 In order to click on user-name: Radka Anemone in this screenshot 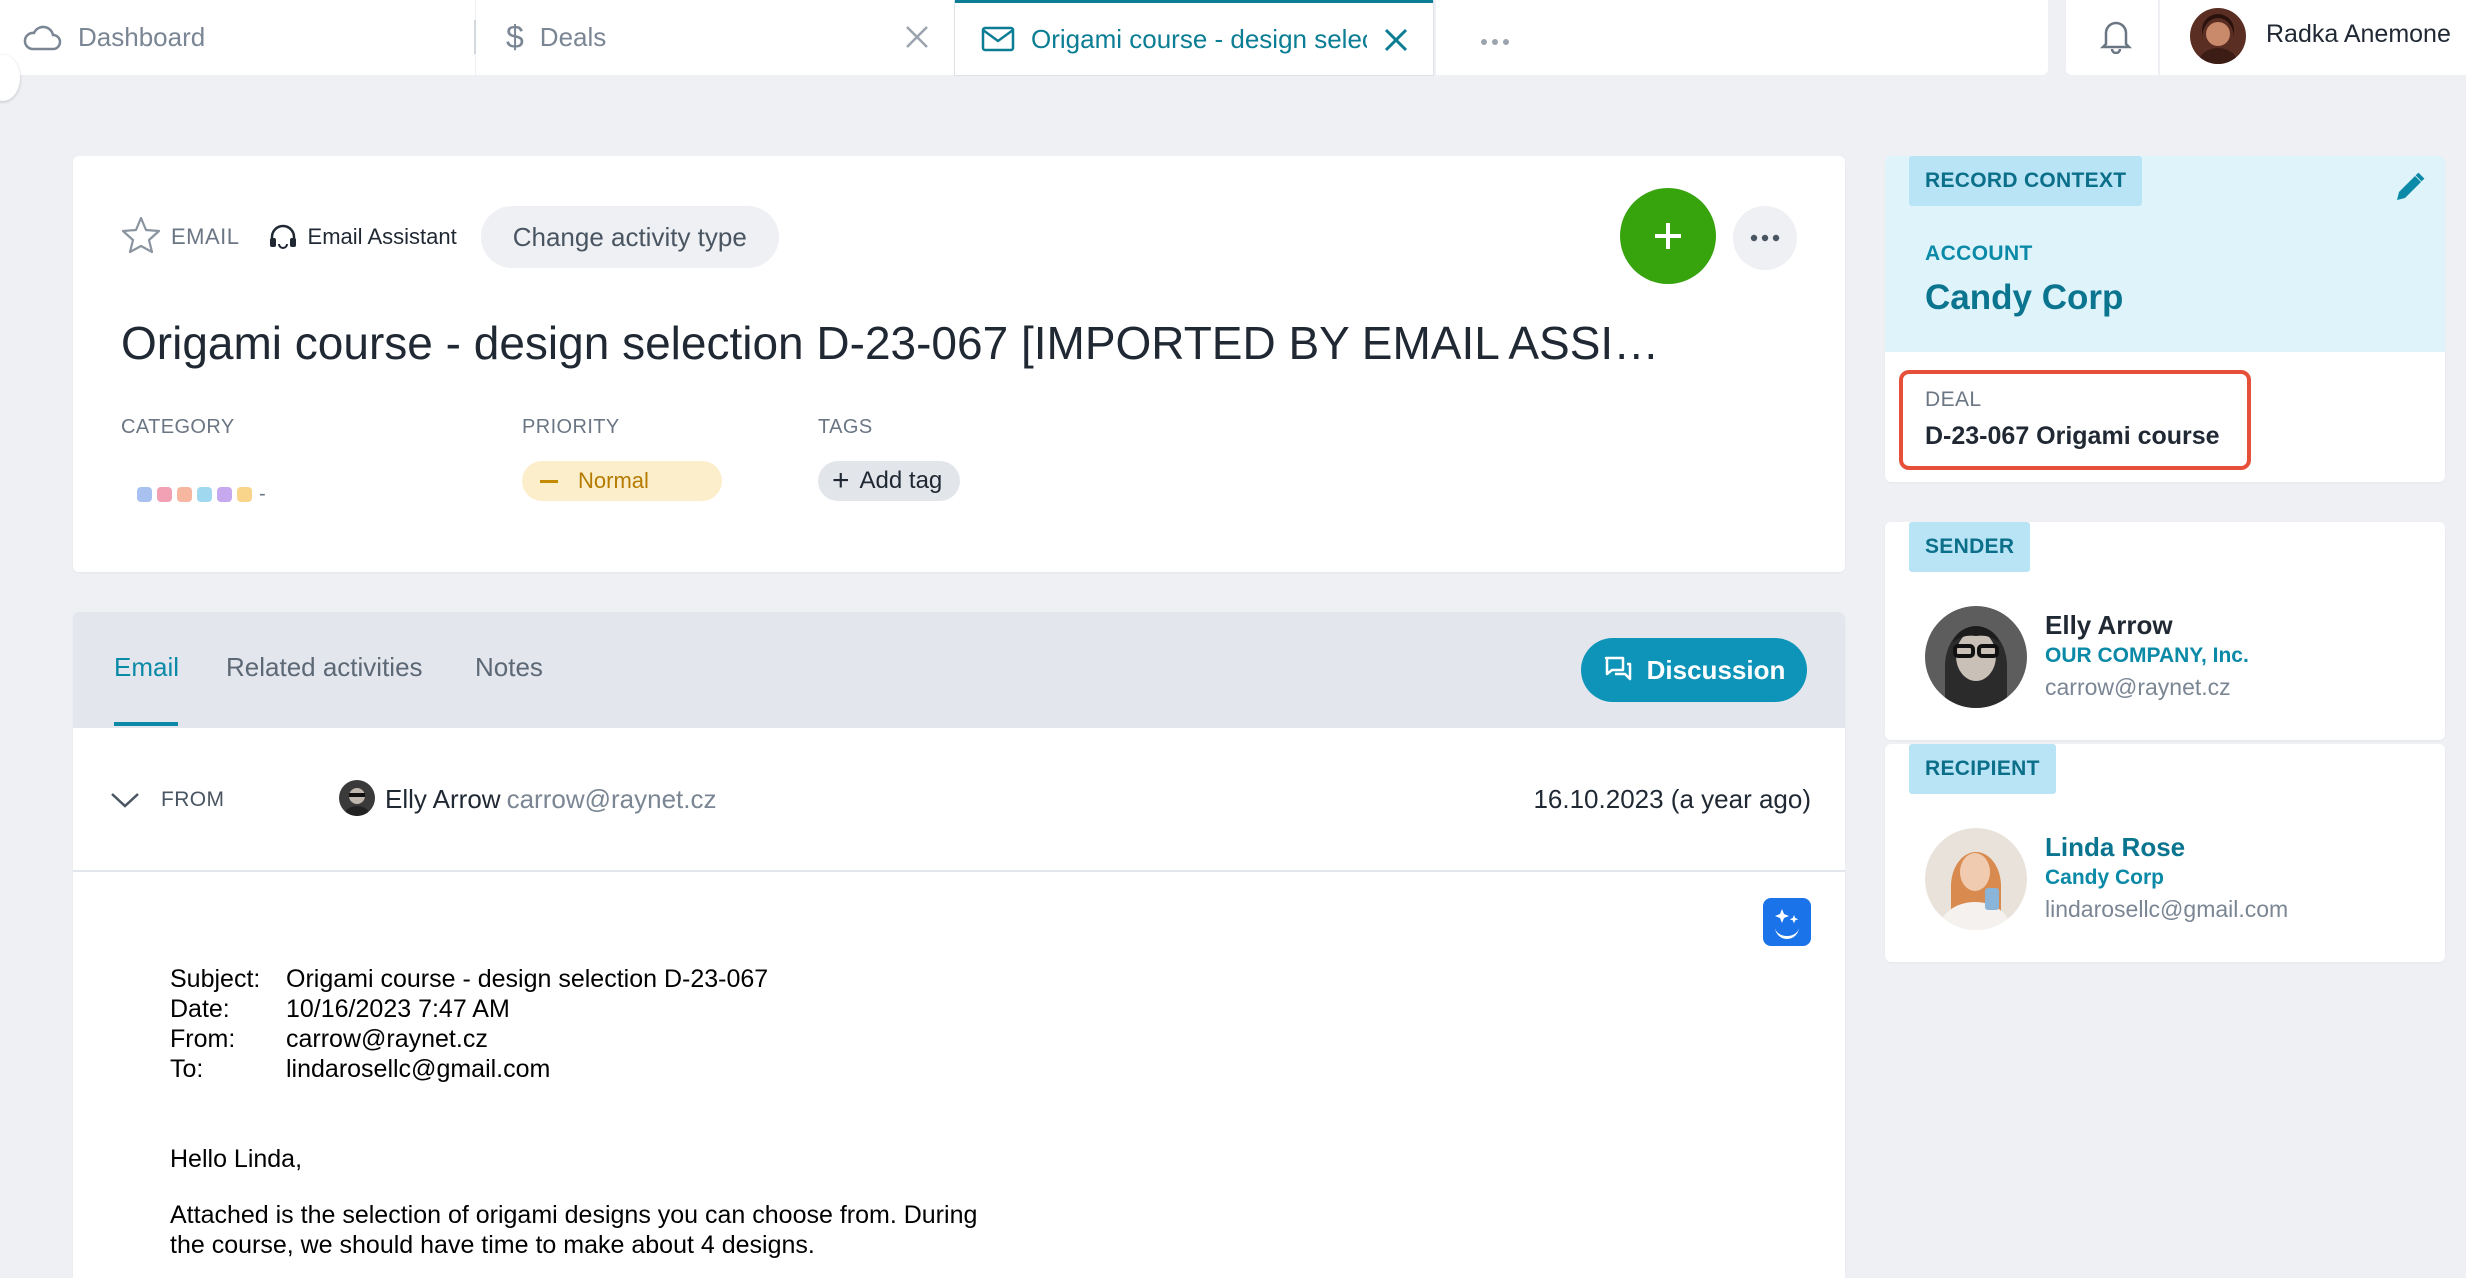, I will do `click(2358, 34)`.